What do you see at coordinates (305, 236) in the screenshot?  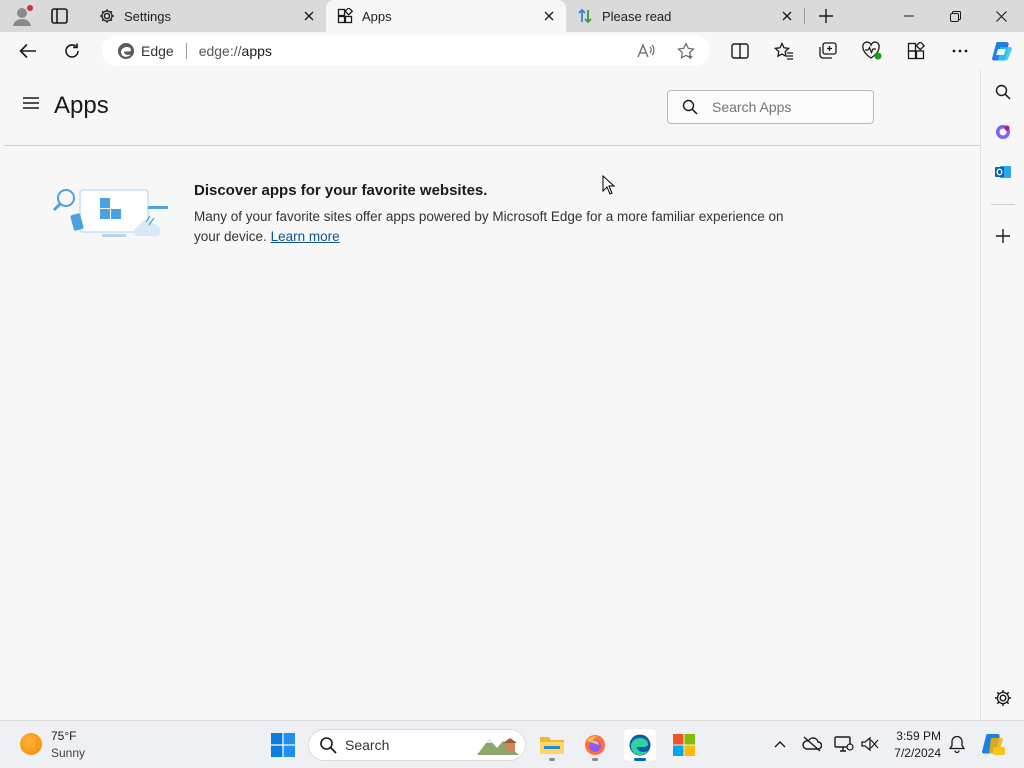 I see `learn-more-link: Learn more` at bounding box center [305, 236].